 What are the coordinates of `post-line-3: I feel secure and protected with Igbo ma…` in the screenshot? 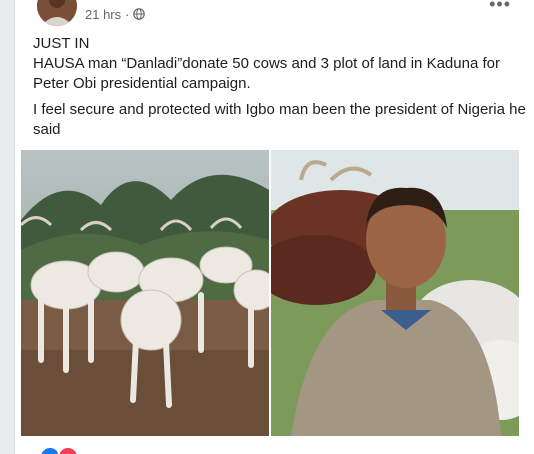 It's located at (279, 119).